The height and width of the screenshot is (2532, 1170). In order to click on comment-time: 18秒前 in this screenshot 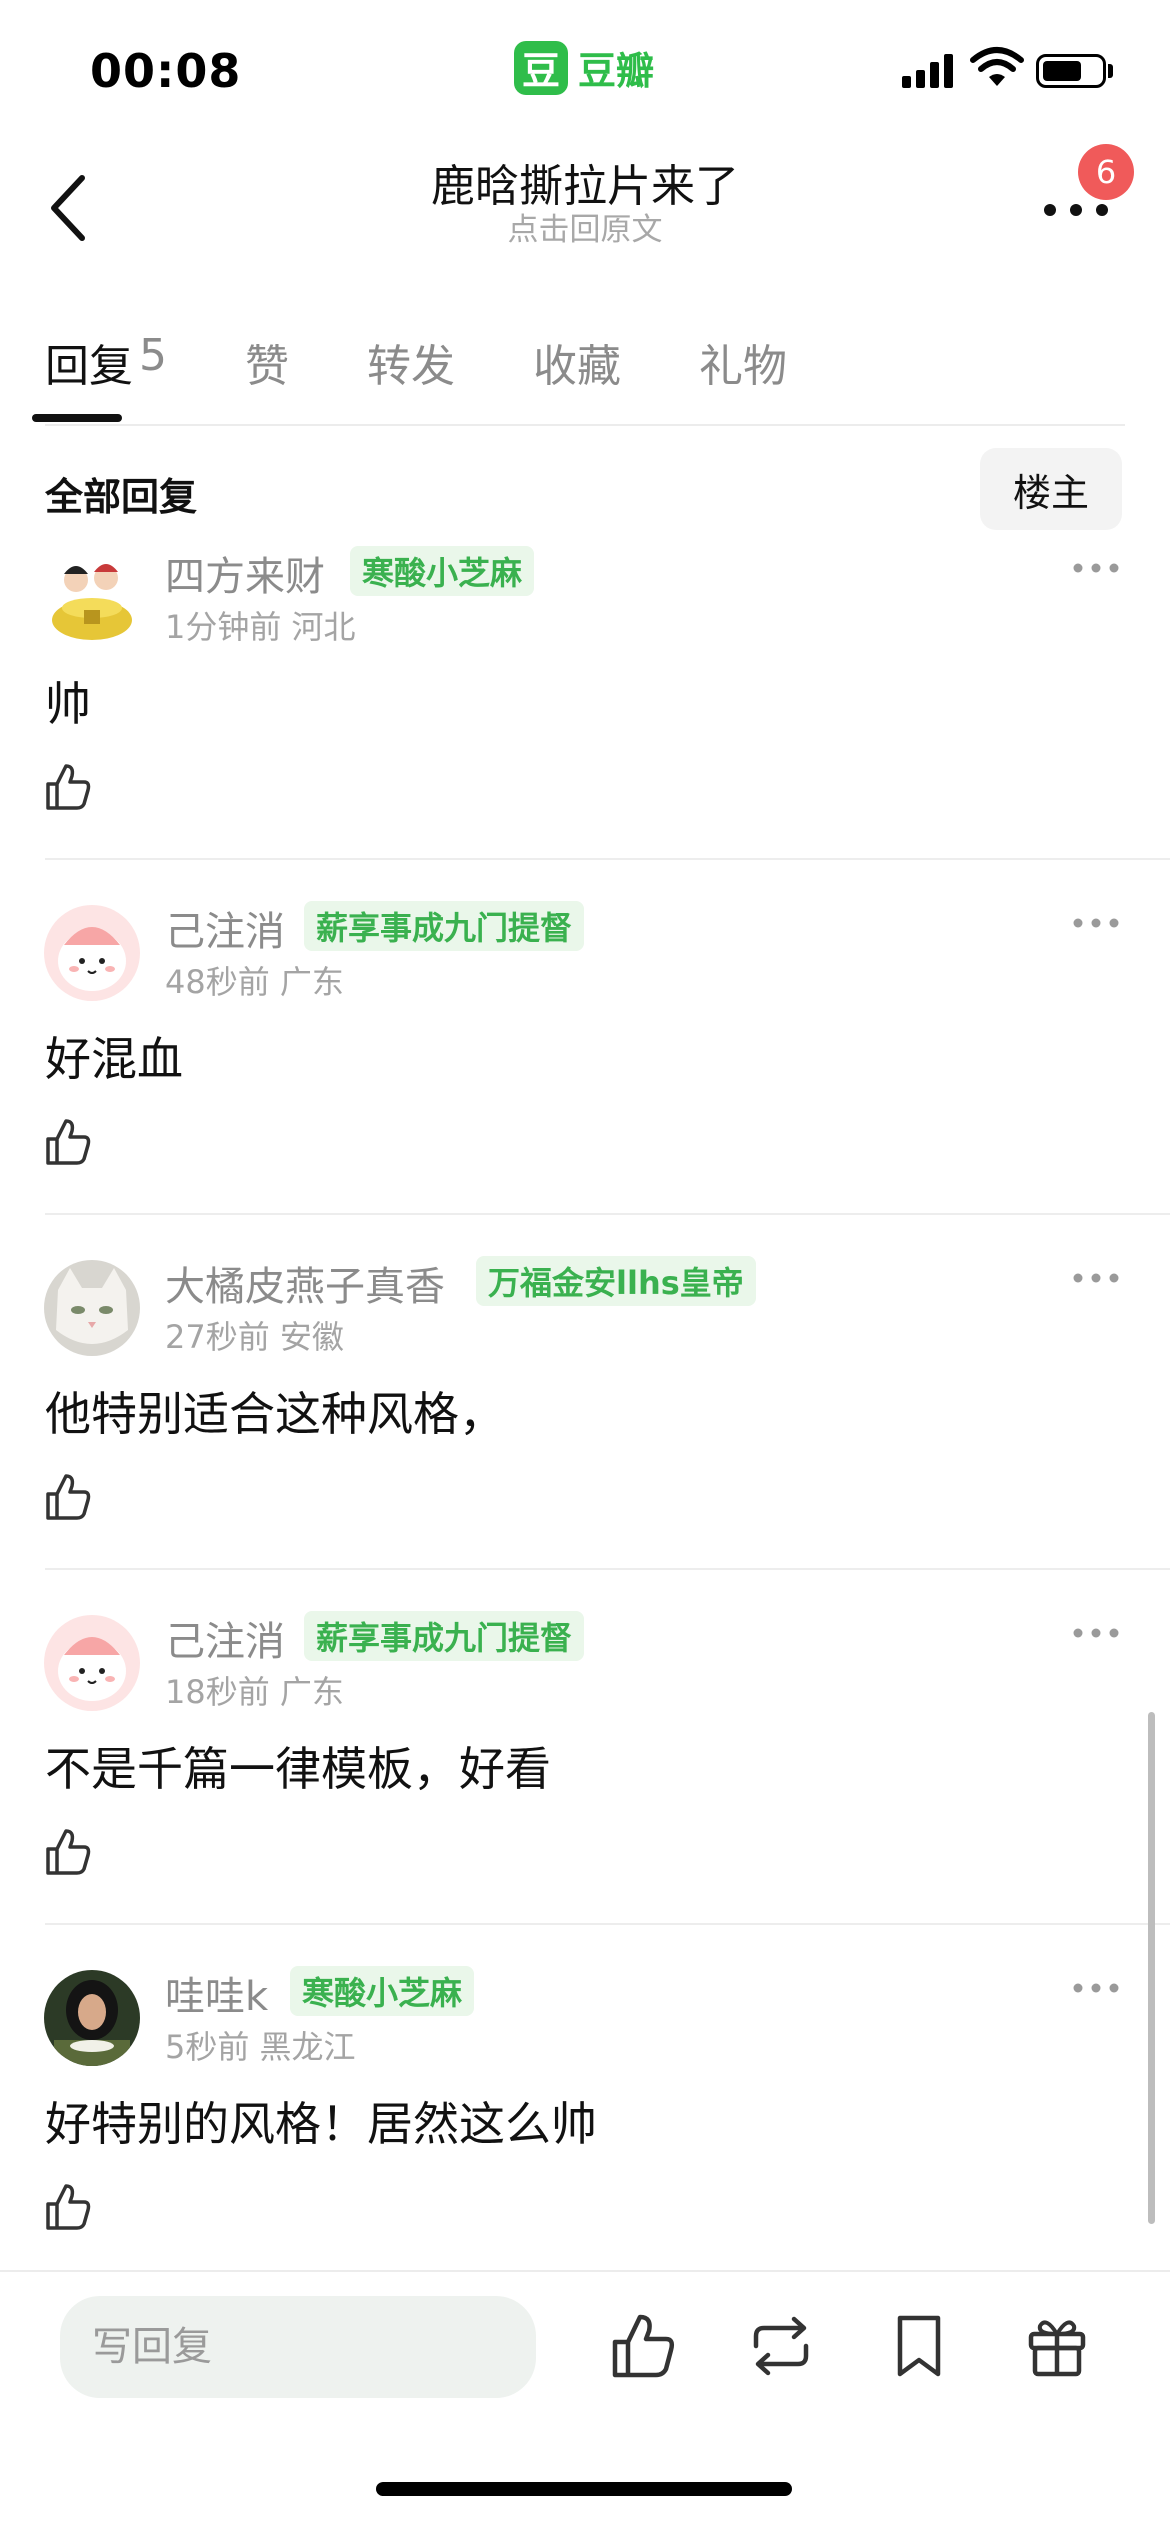, I will do `click(217, 1692)`.